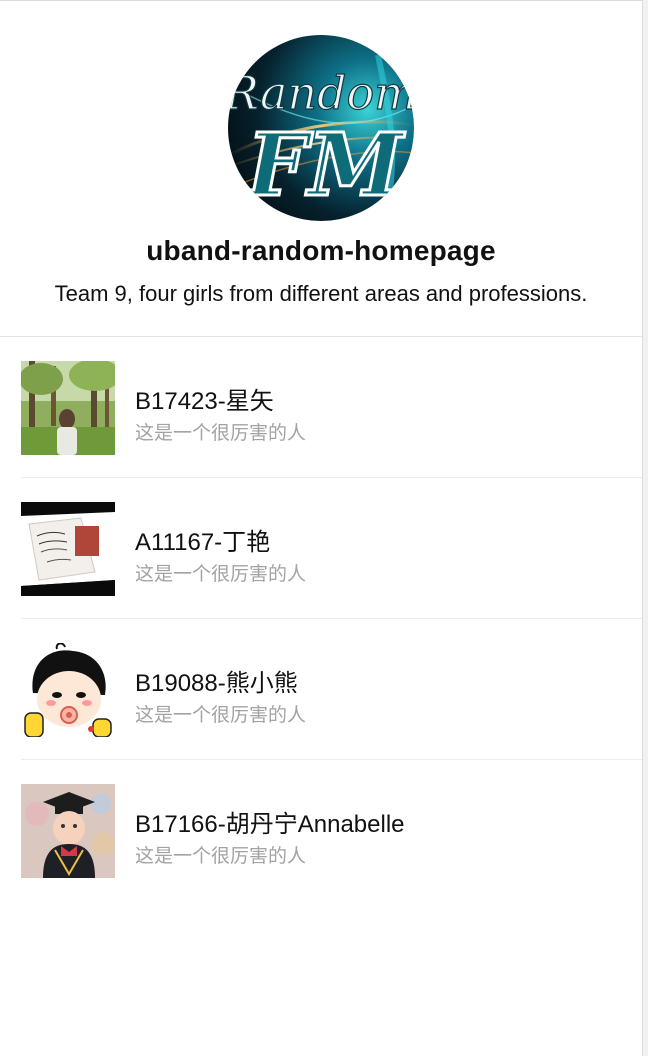 This screenshot has height=1056, width=648. I want to click on list-item: B17166-胡丹宁Annabelle 这是一个很厉害的人, so click(331, 830).